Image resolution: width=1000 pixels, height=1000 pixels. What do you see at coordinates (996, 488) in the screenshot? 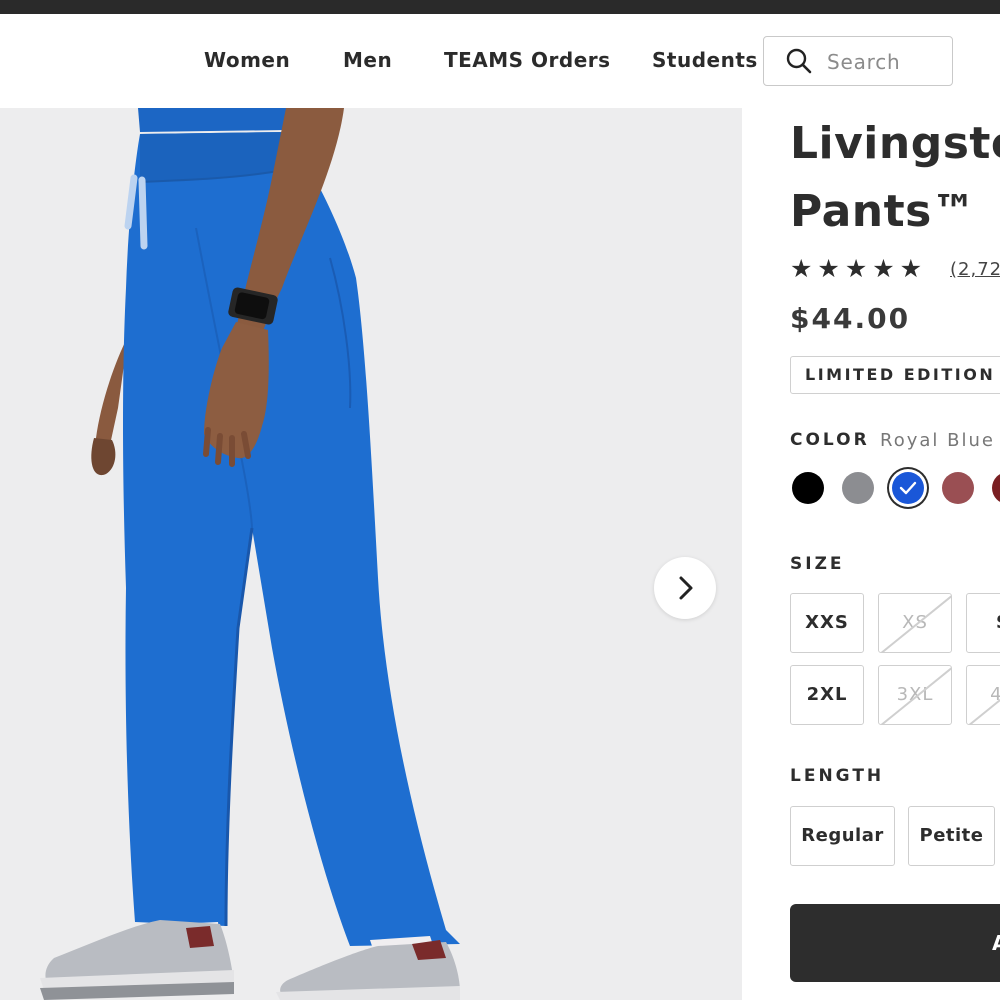
I see `swatch-burgundy` at bounding box center [996, 488].